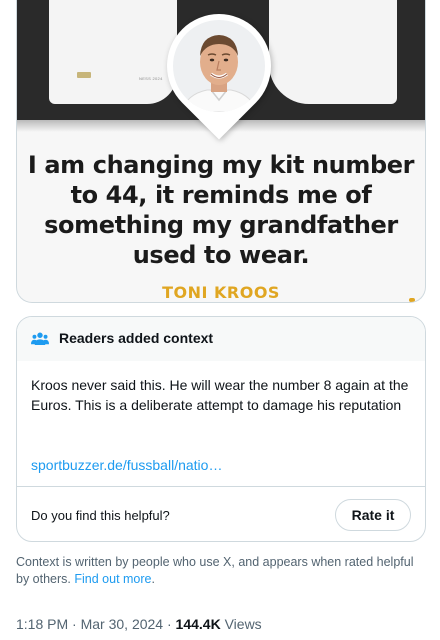  What do you see at coordinates (198, 624) in the screenshot?
I see `views-count: 144.4K` at bounding box center [198, 624].